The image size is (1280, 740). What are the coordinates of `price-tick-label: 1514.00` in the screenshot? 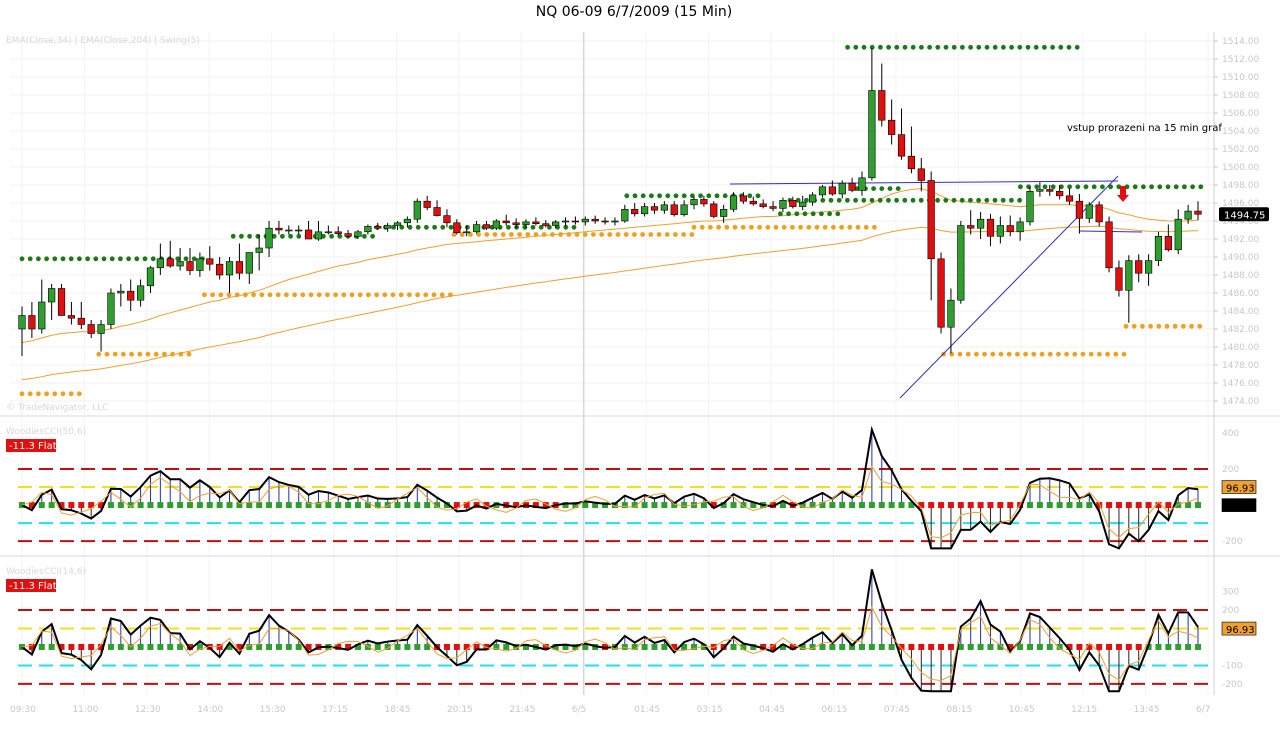 It's located at (1240, 42).